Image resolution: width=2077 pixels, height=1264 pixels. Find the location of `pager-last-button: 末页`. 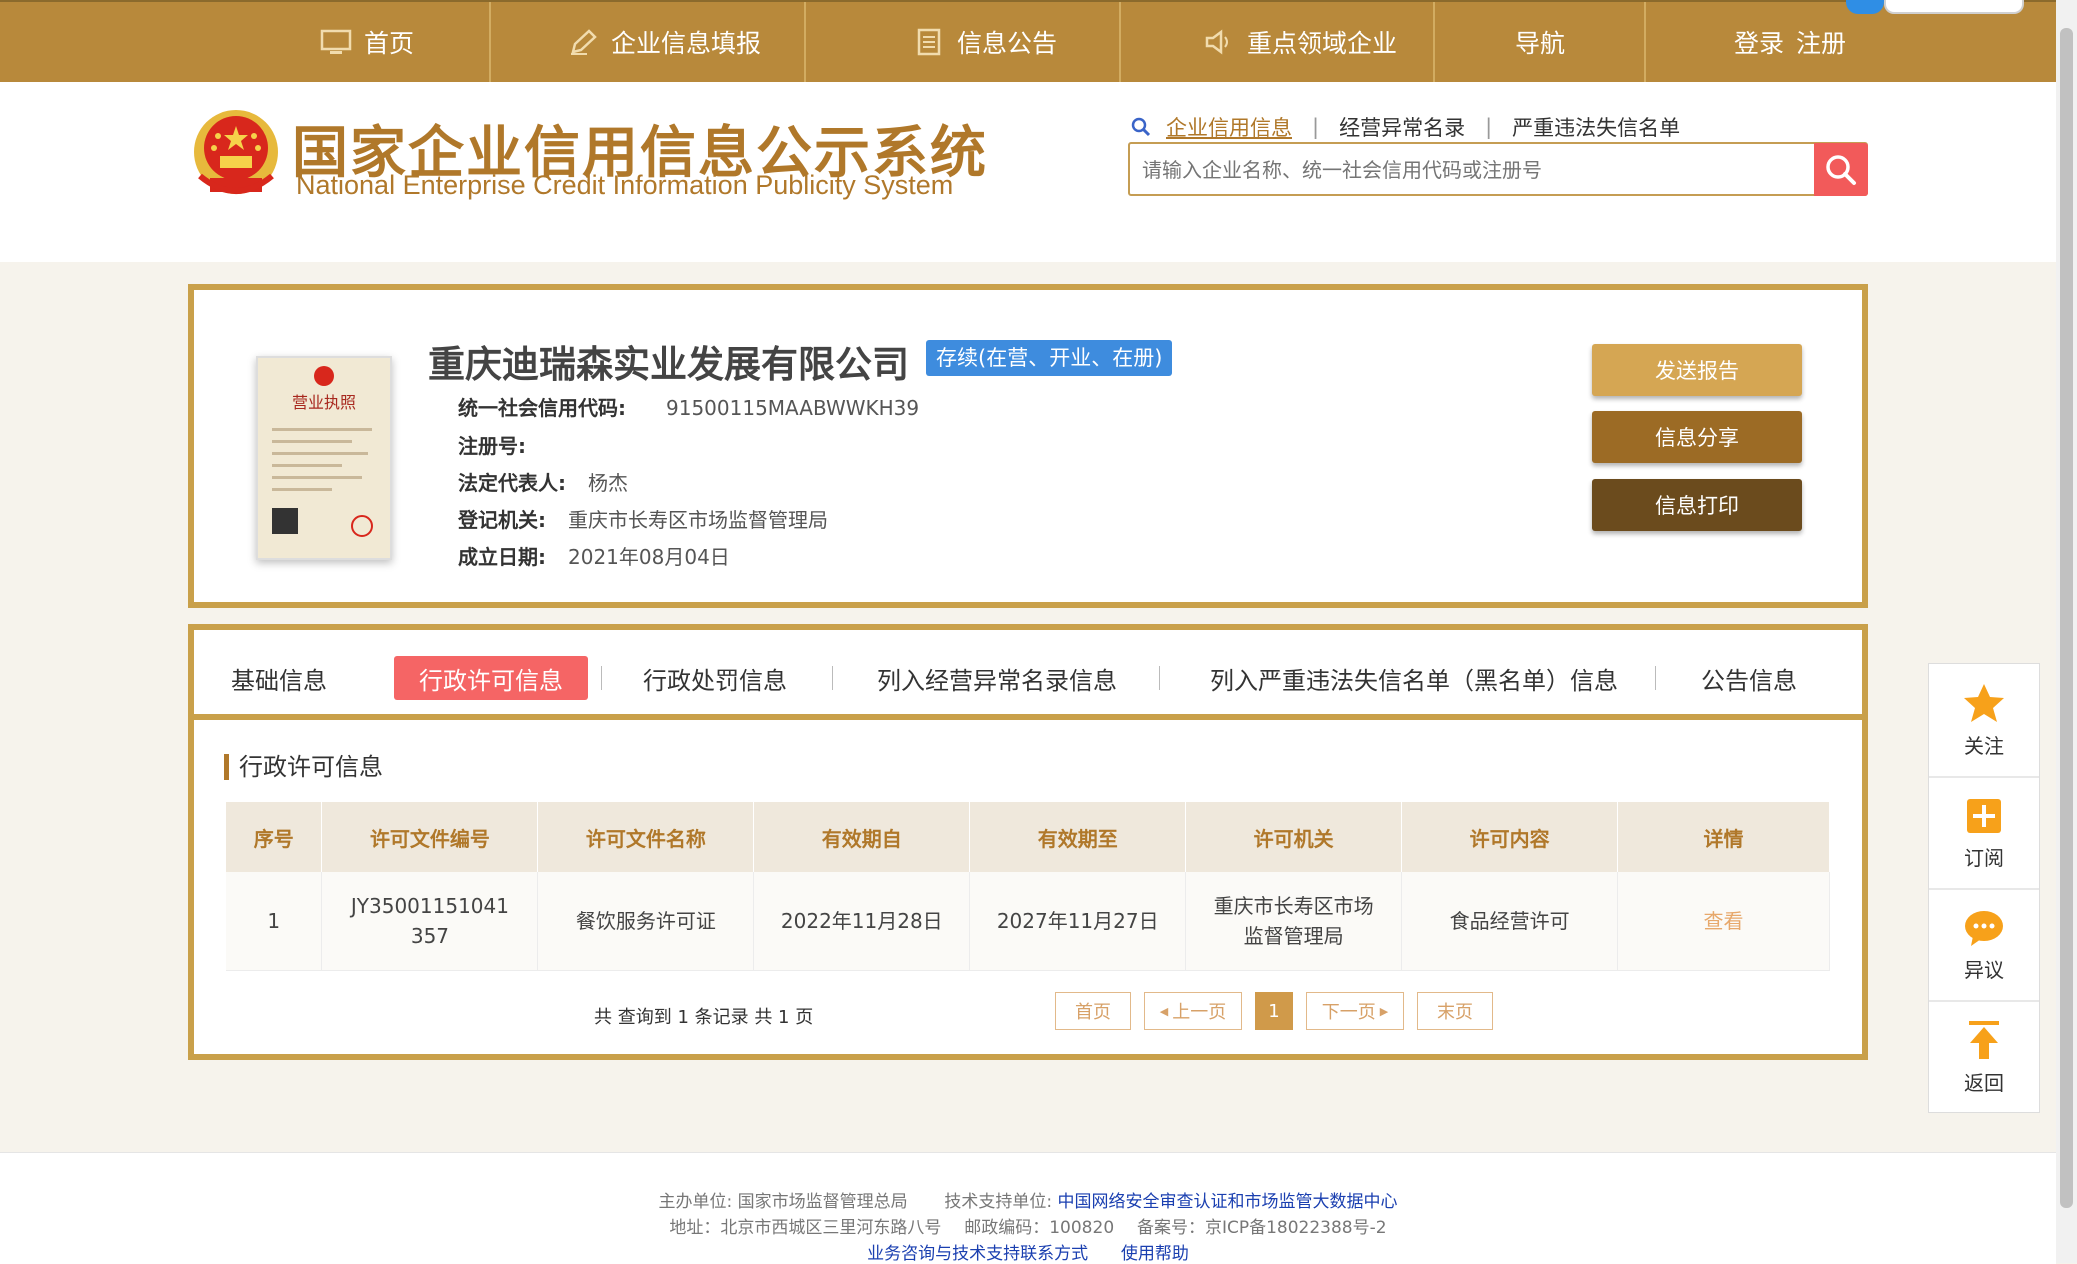

pager-last-button: 末页 is located at coordinates (1455, 1011).